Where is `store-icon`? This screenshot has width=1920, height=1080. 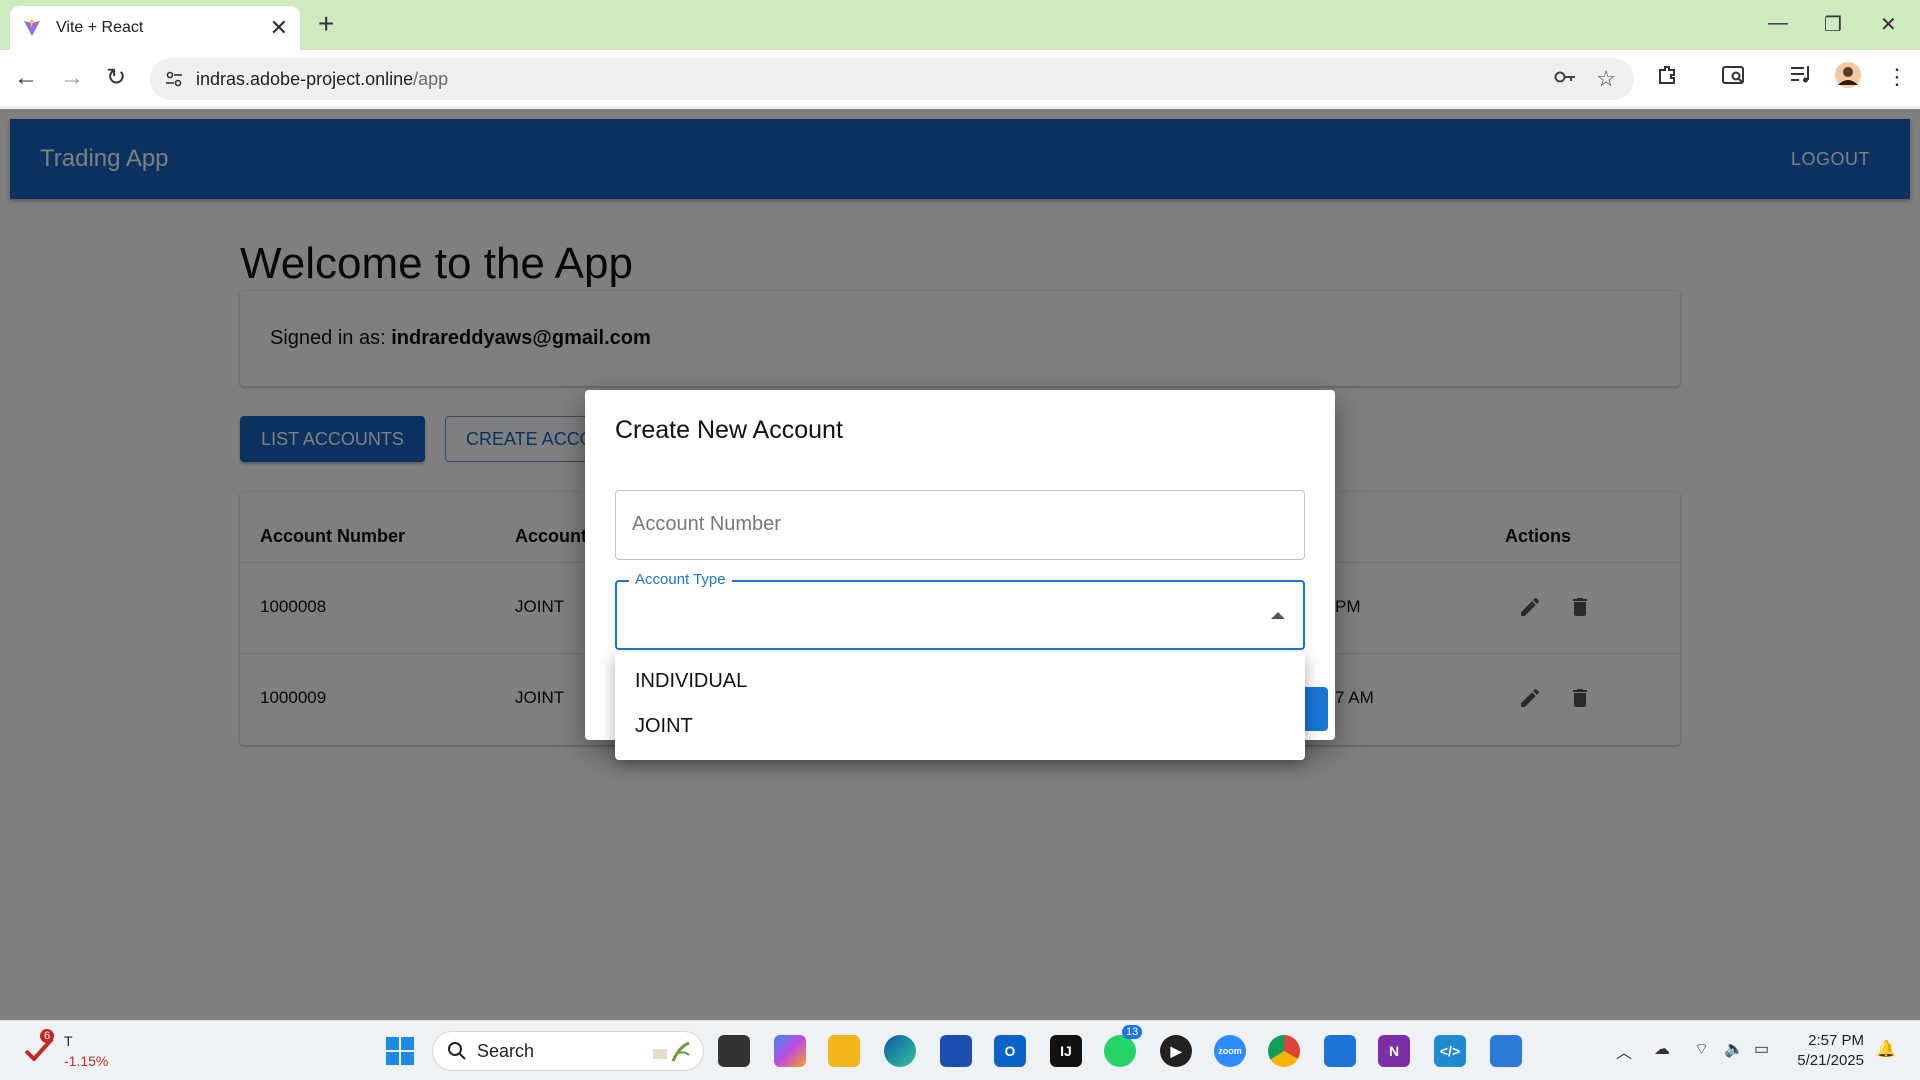
store-icon is located at coordinates (956, 1051).